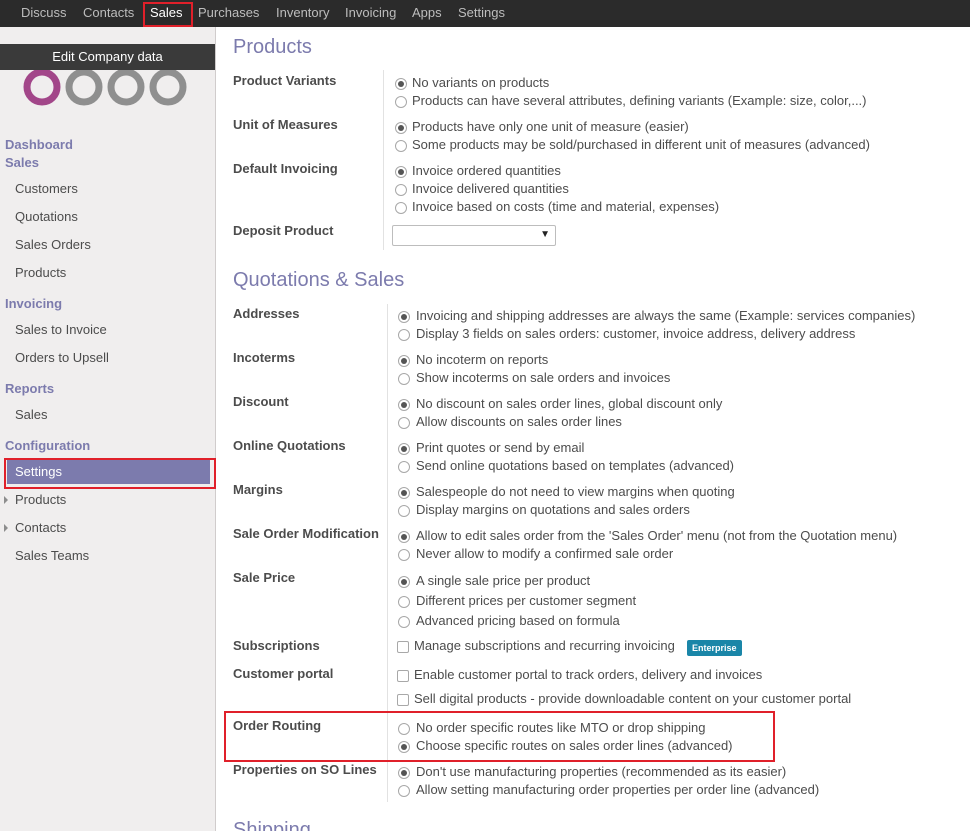 The width and height of the screenshot is (970, 831). I want to click on radio-print-quotes, so click(404, 449).